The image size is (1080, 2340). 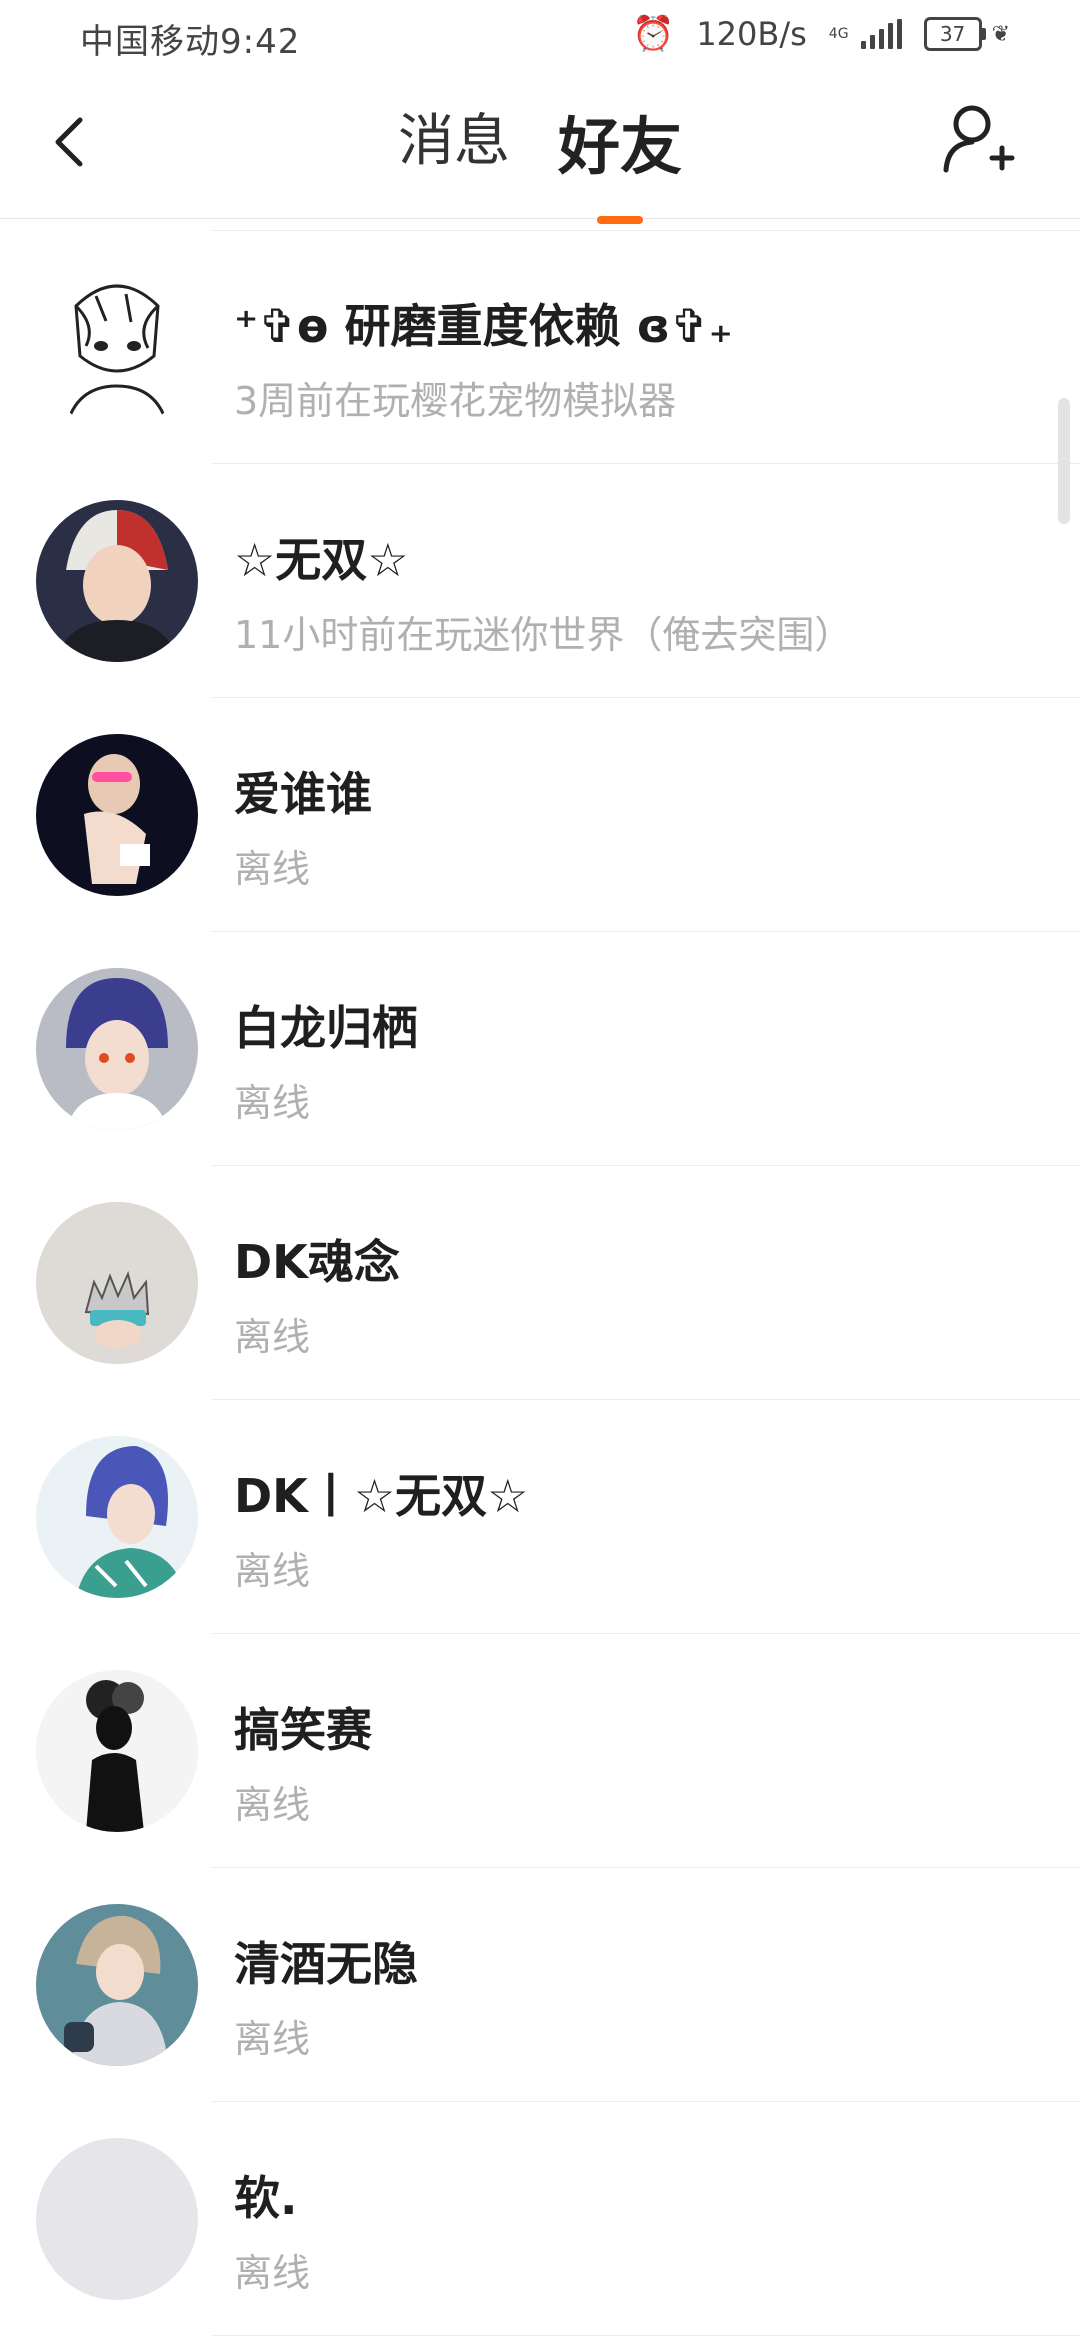 I want to click on tab-messages: 消息, so click(x=454, y=141).